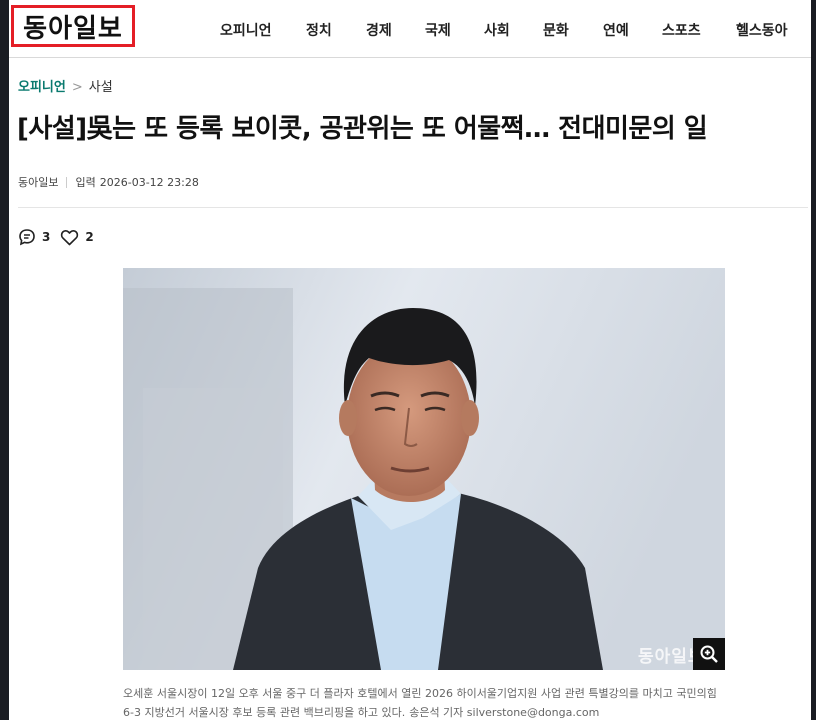 The height and width of the screenshot is (720, 816). I want to click on article-date: 2026-03-12 23:28, so click(149, 182).